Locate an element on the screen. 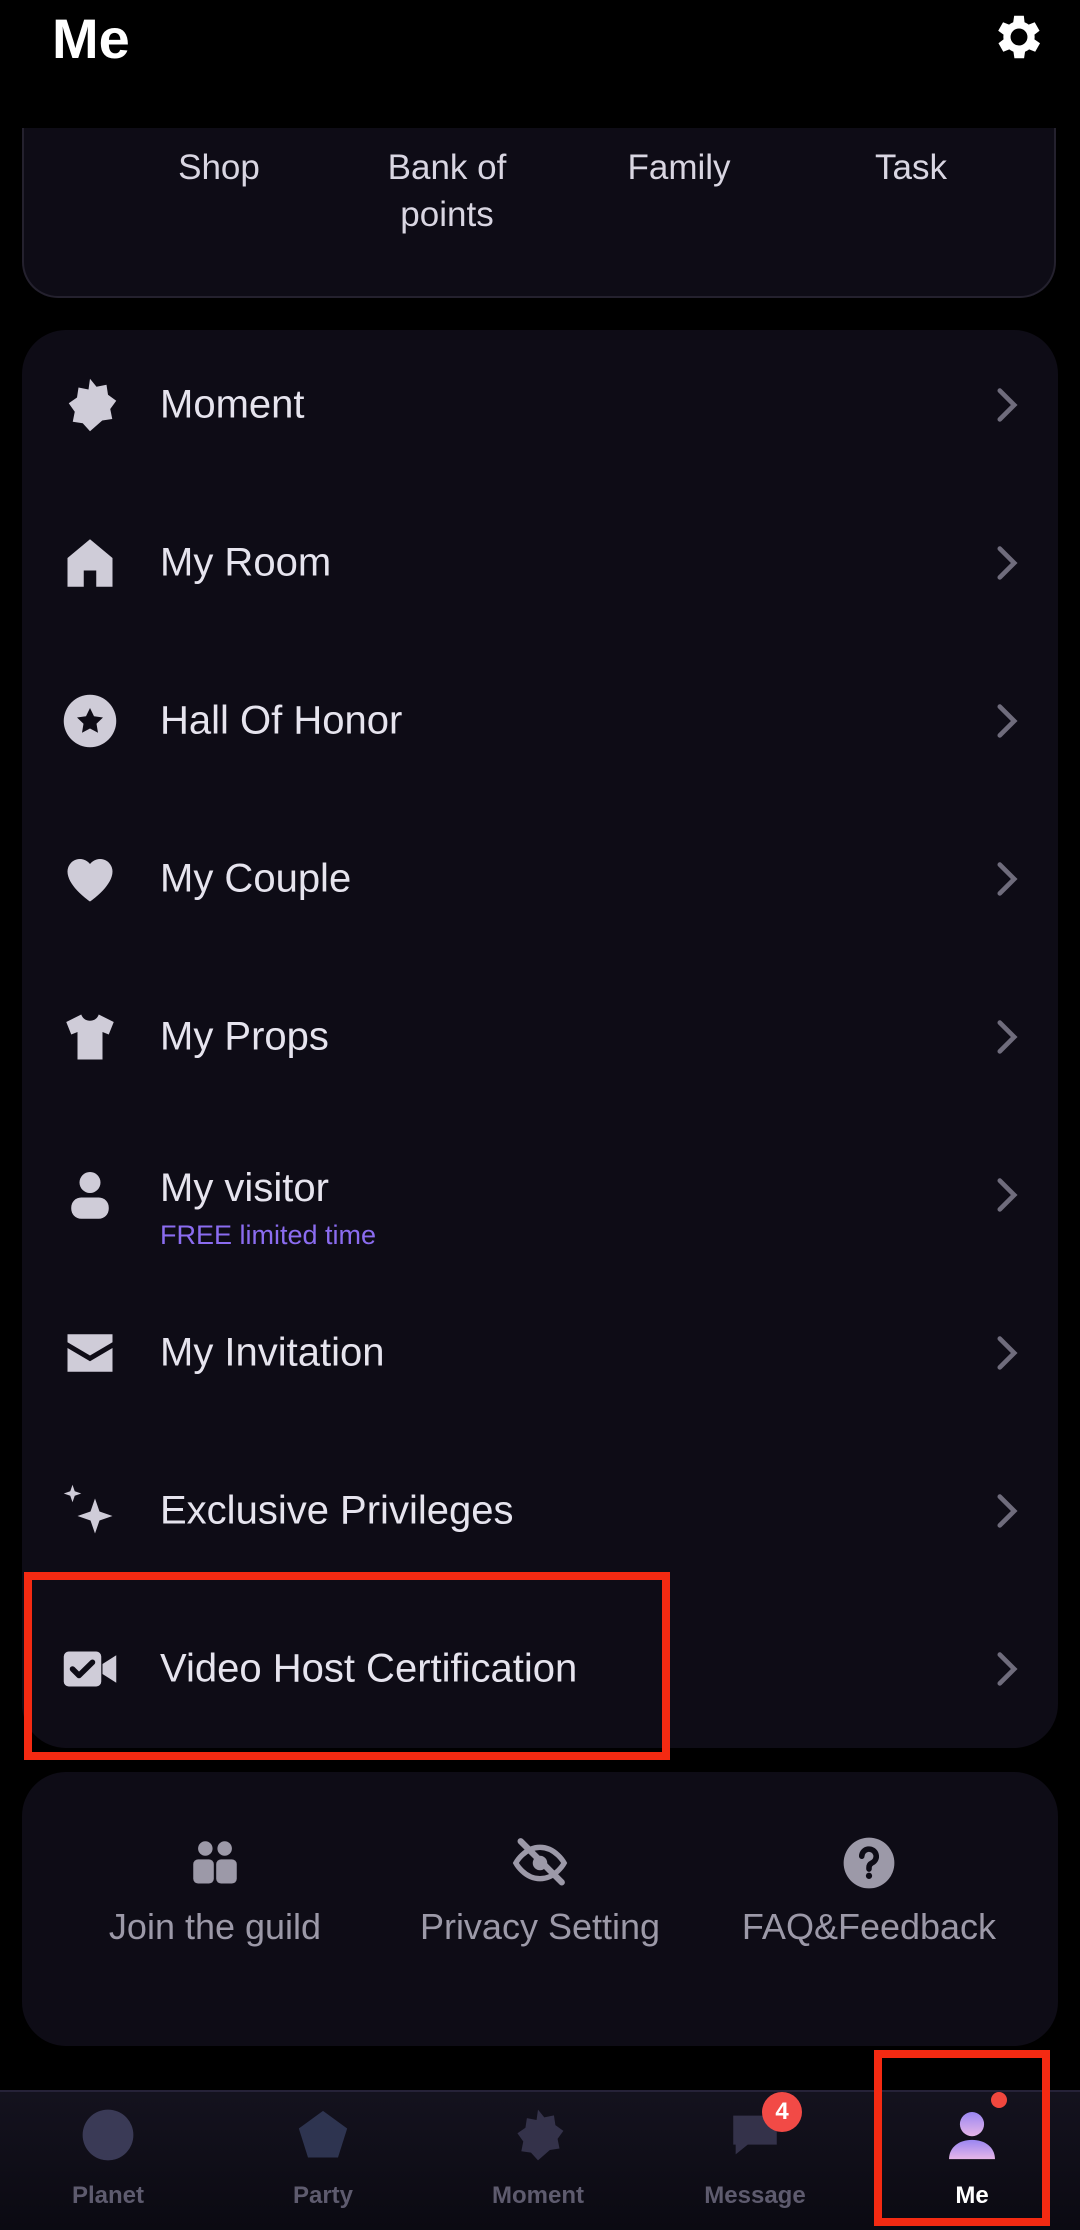 This screenshot has width=1080, height=2230. star-medal-icon is located at coordinates (90, 721).